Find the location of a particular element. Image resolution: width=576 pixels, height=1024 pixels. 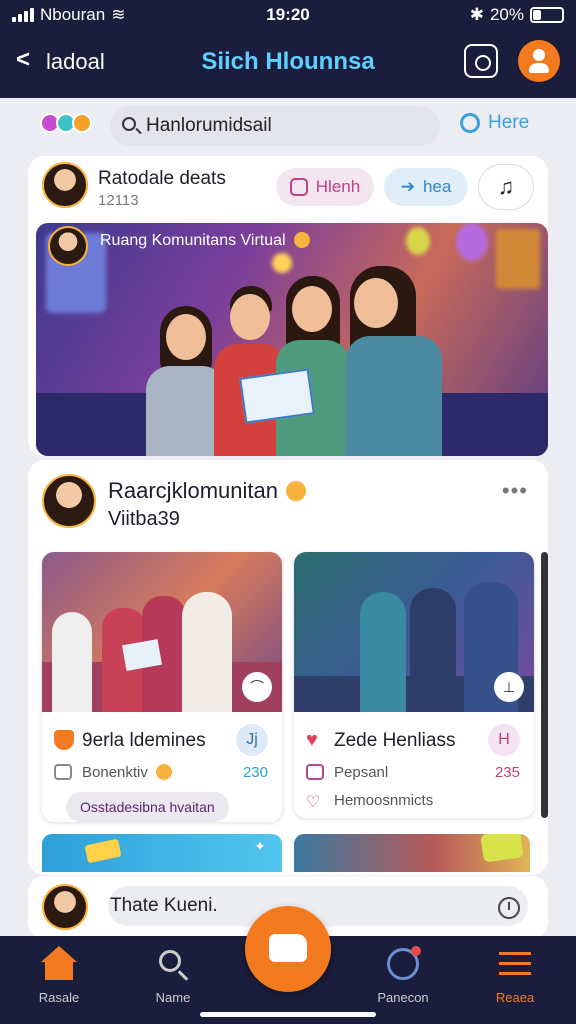

item-tag: Osstadesibna hvaitan is located at coordinates (147, 807).